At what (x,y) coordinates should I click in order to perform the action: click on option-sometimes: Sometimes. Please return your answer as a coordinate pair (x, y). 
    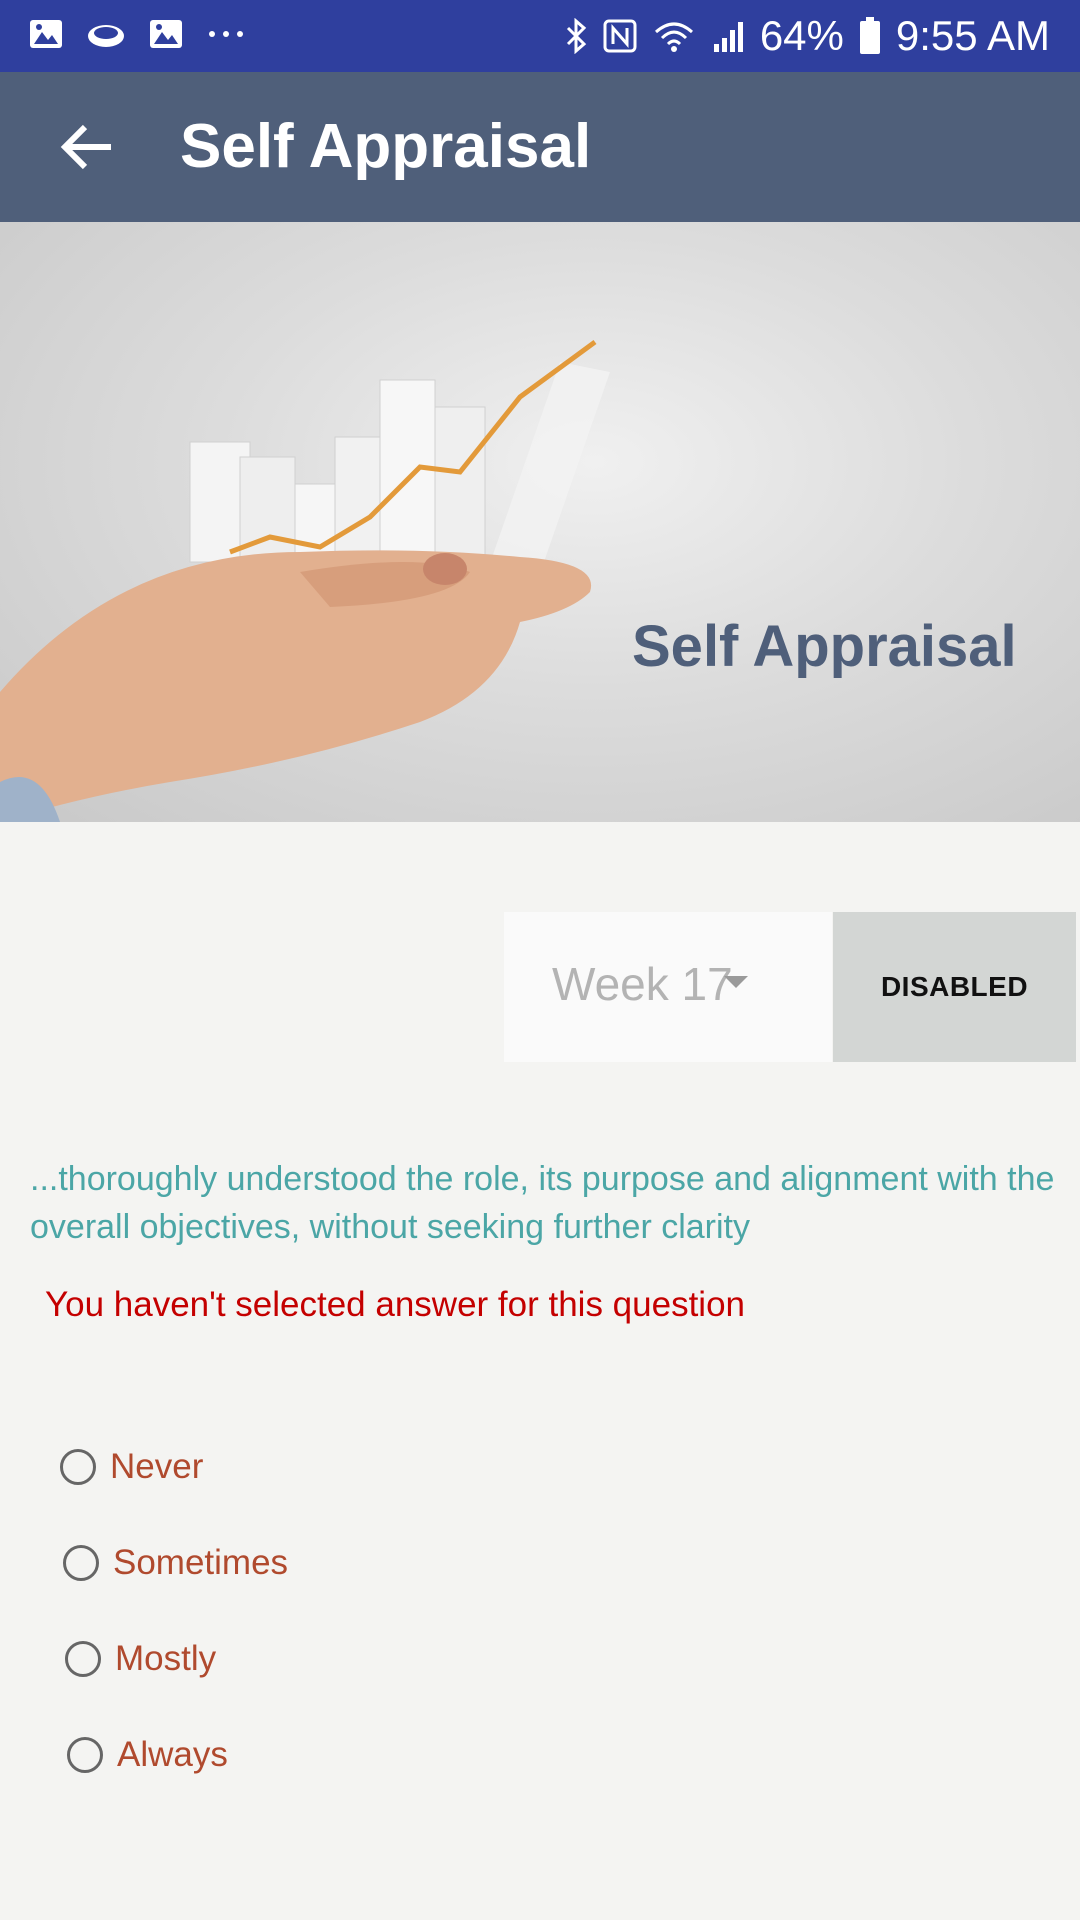
    Looking at the image, I should click on (175, 1563).